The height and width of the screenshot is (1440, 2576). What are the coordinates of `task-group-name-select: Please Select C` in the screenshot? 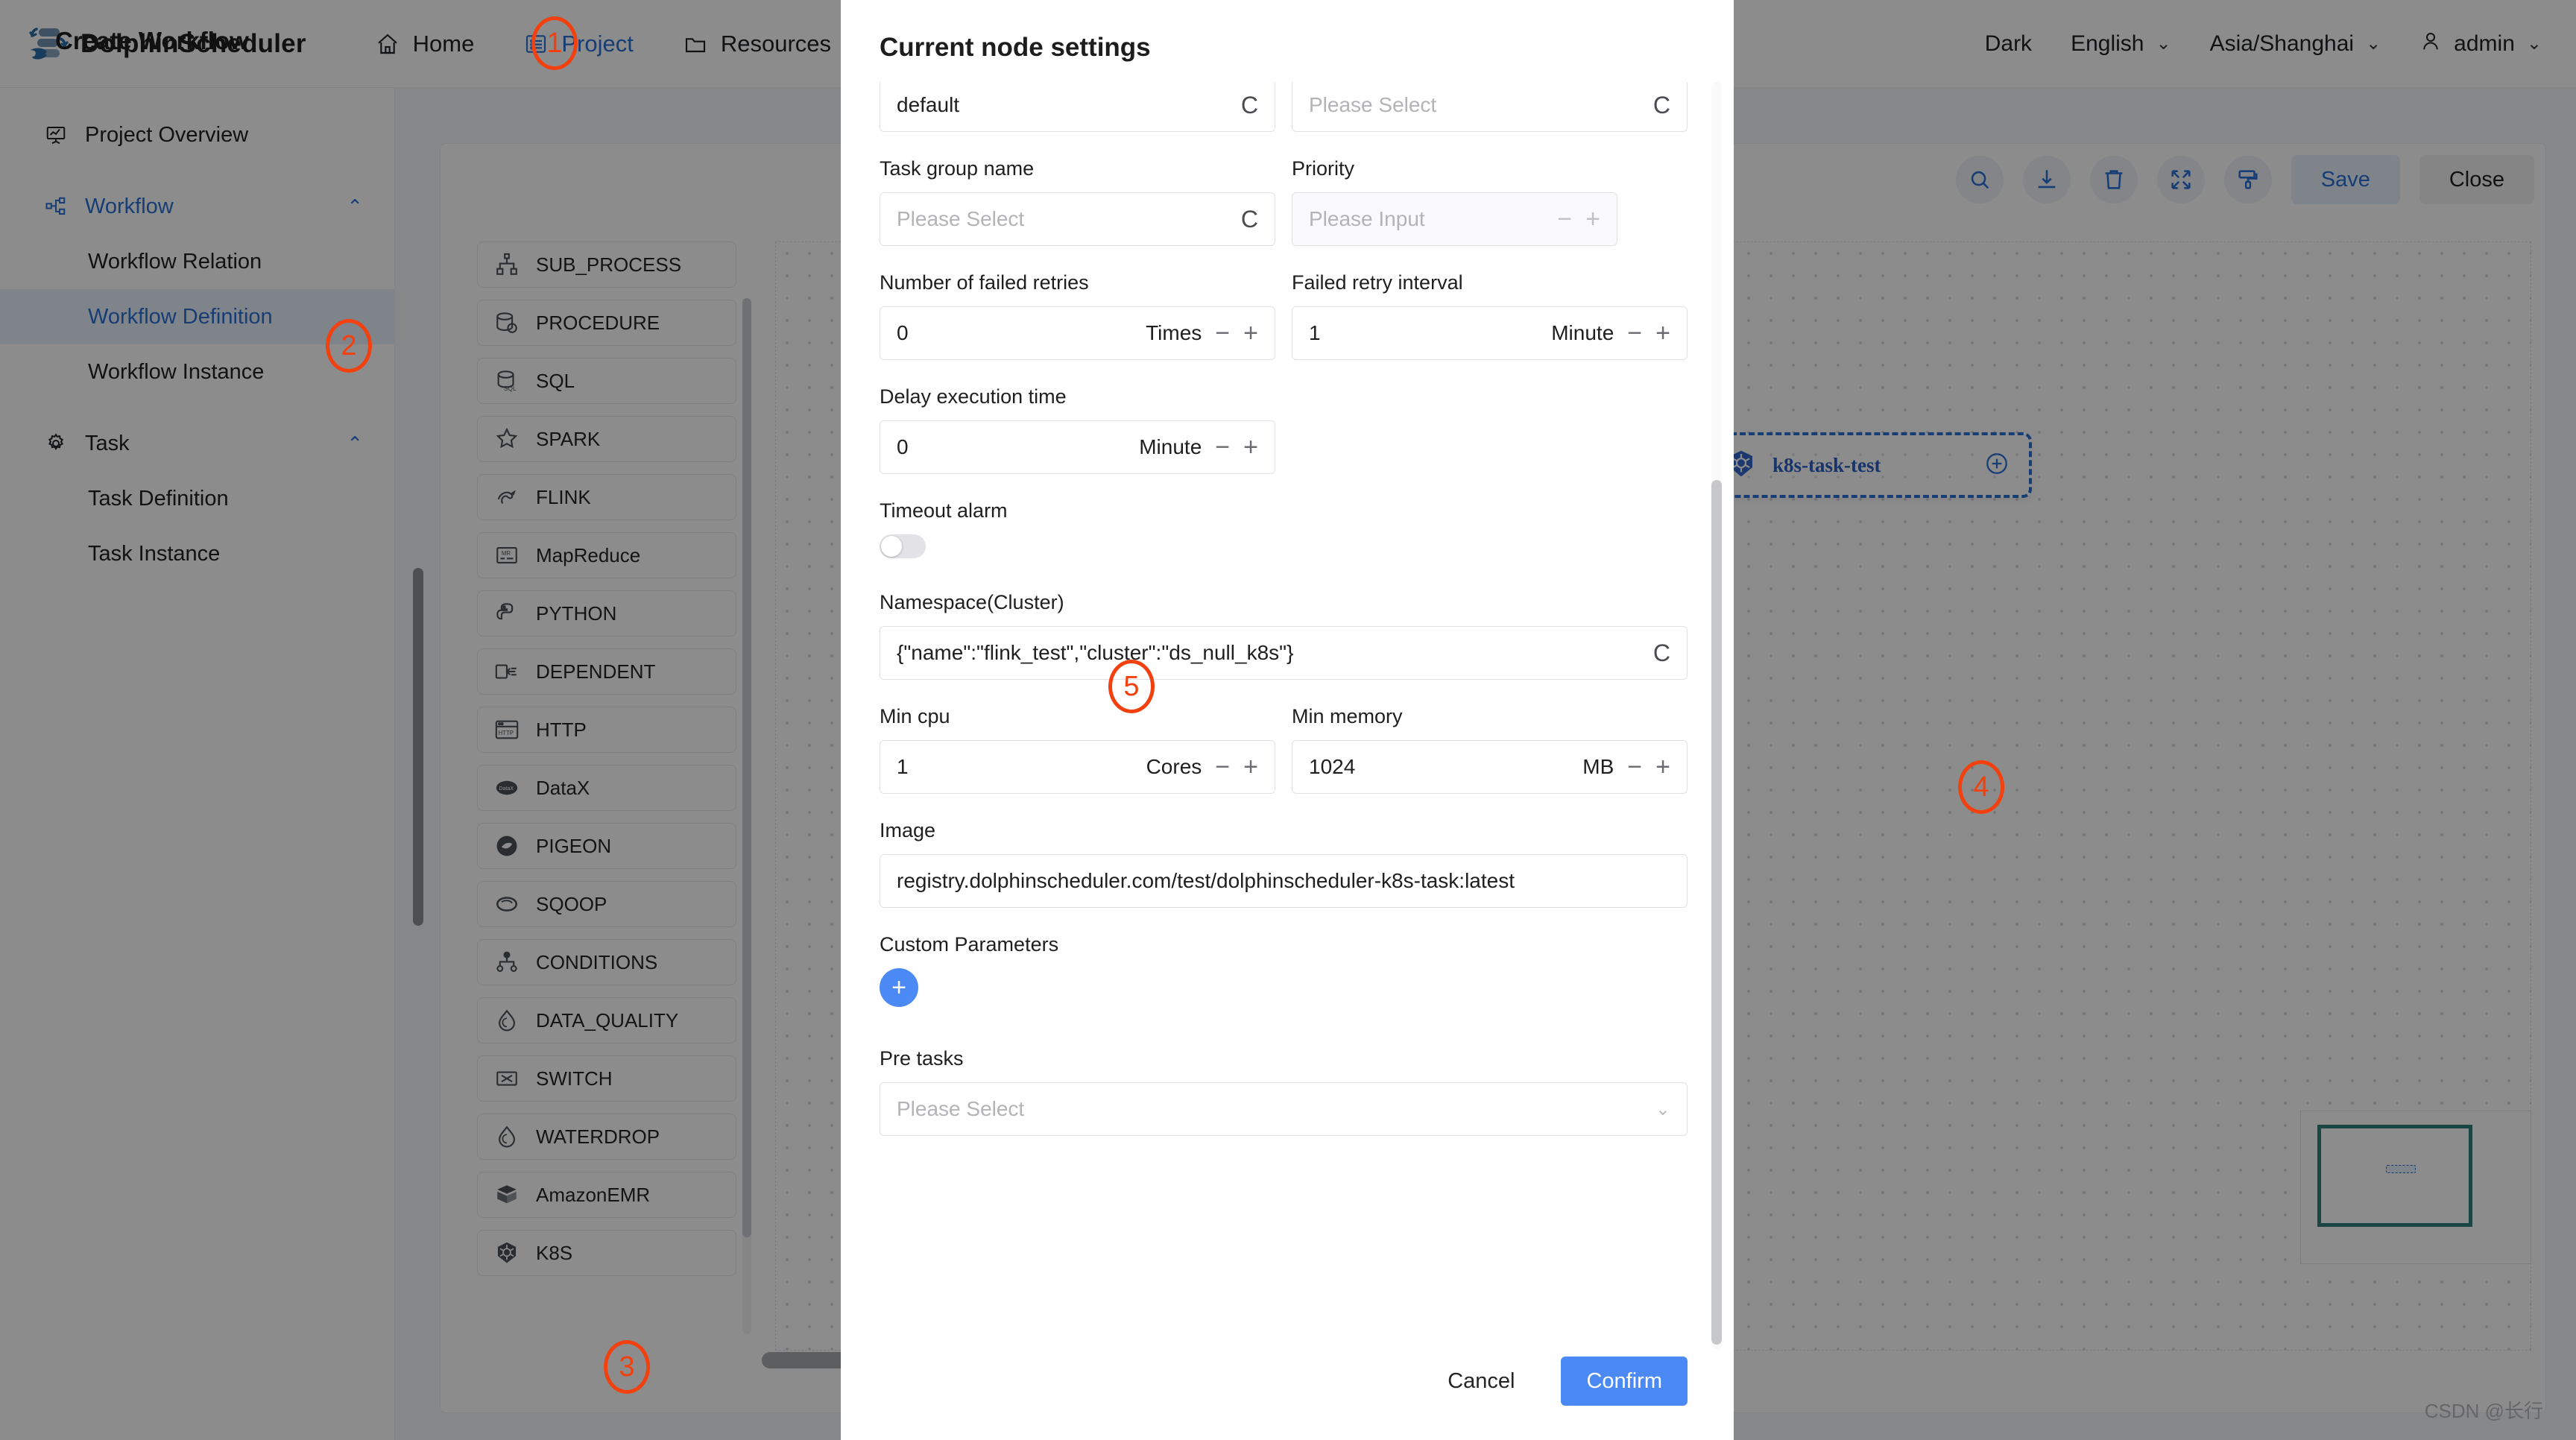 It's located at (1078, 219).